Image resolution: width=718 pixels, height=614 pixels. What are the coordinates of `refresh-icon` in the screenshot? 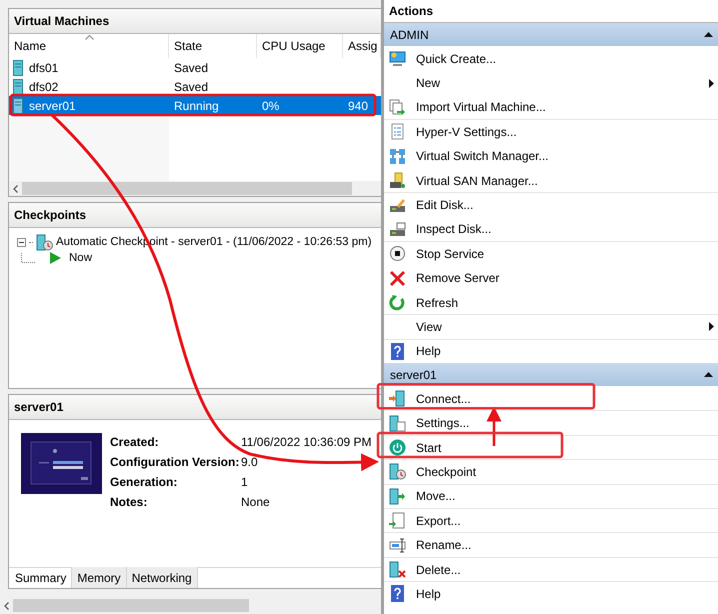 It's located at (397, 303).